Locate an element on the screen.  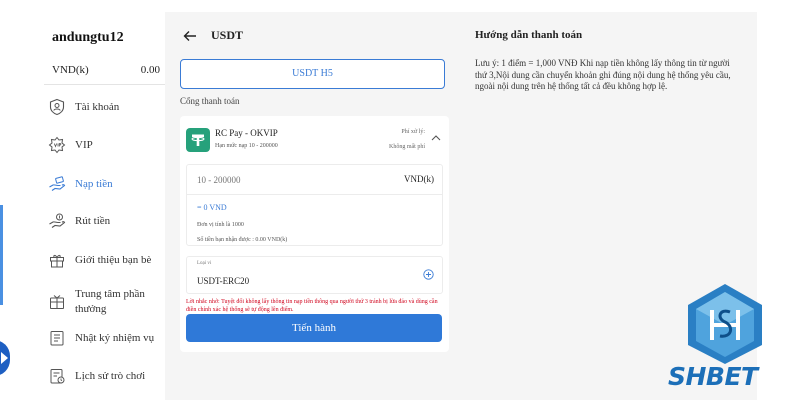
balance-row: VND(k) 0.00 is located at coordinates (106, 70).